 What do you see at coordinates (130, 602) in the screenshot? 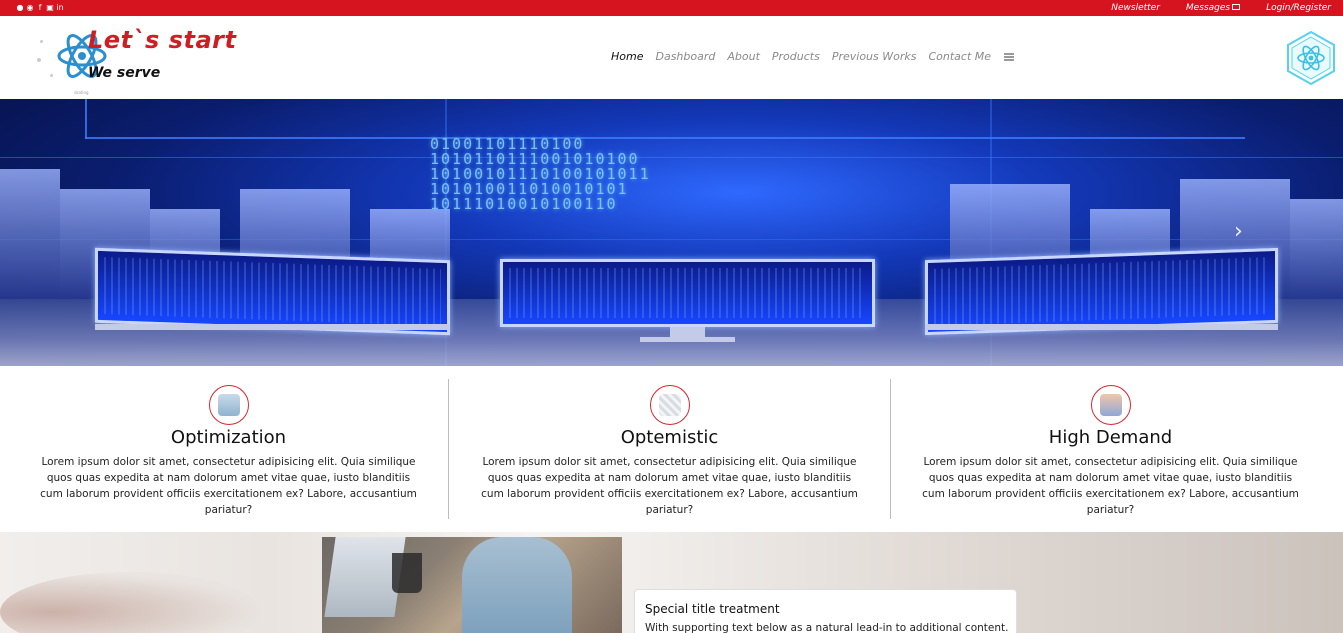
I see `background-blur` at bounding box center [130, 602].